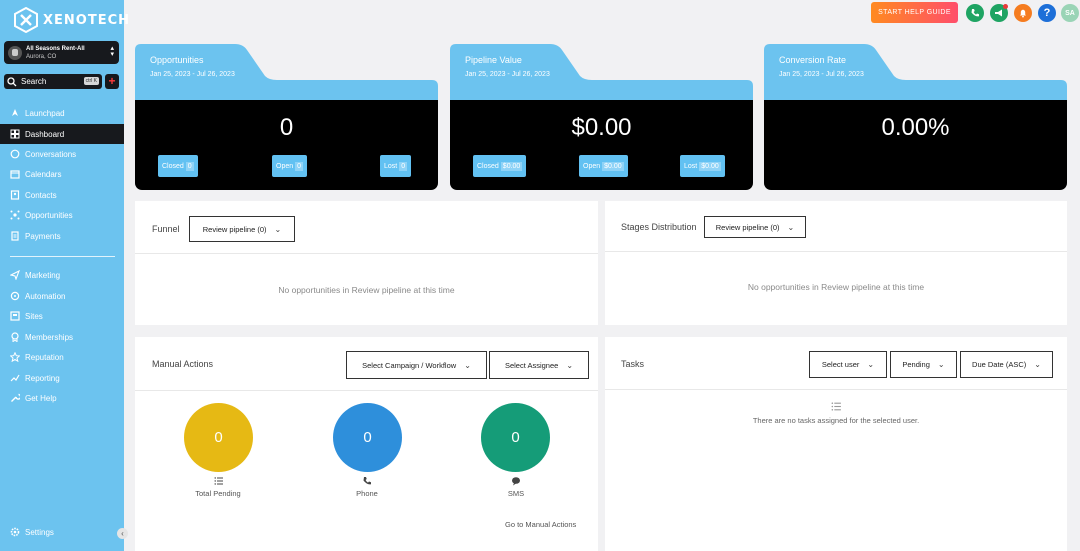 This screenshot has width=1080, height=551. What do you see at coordinates (15, 337) in the screenshot?
I see `membership-icon` at bounding box center [15, 337].